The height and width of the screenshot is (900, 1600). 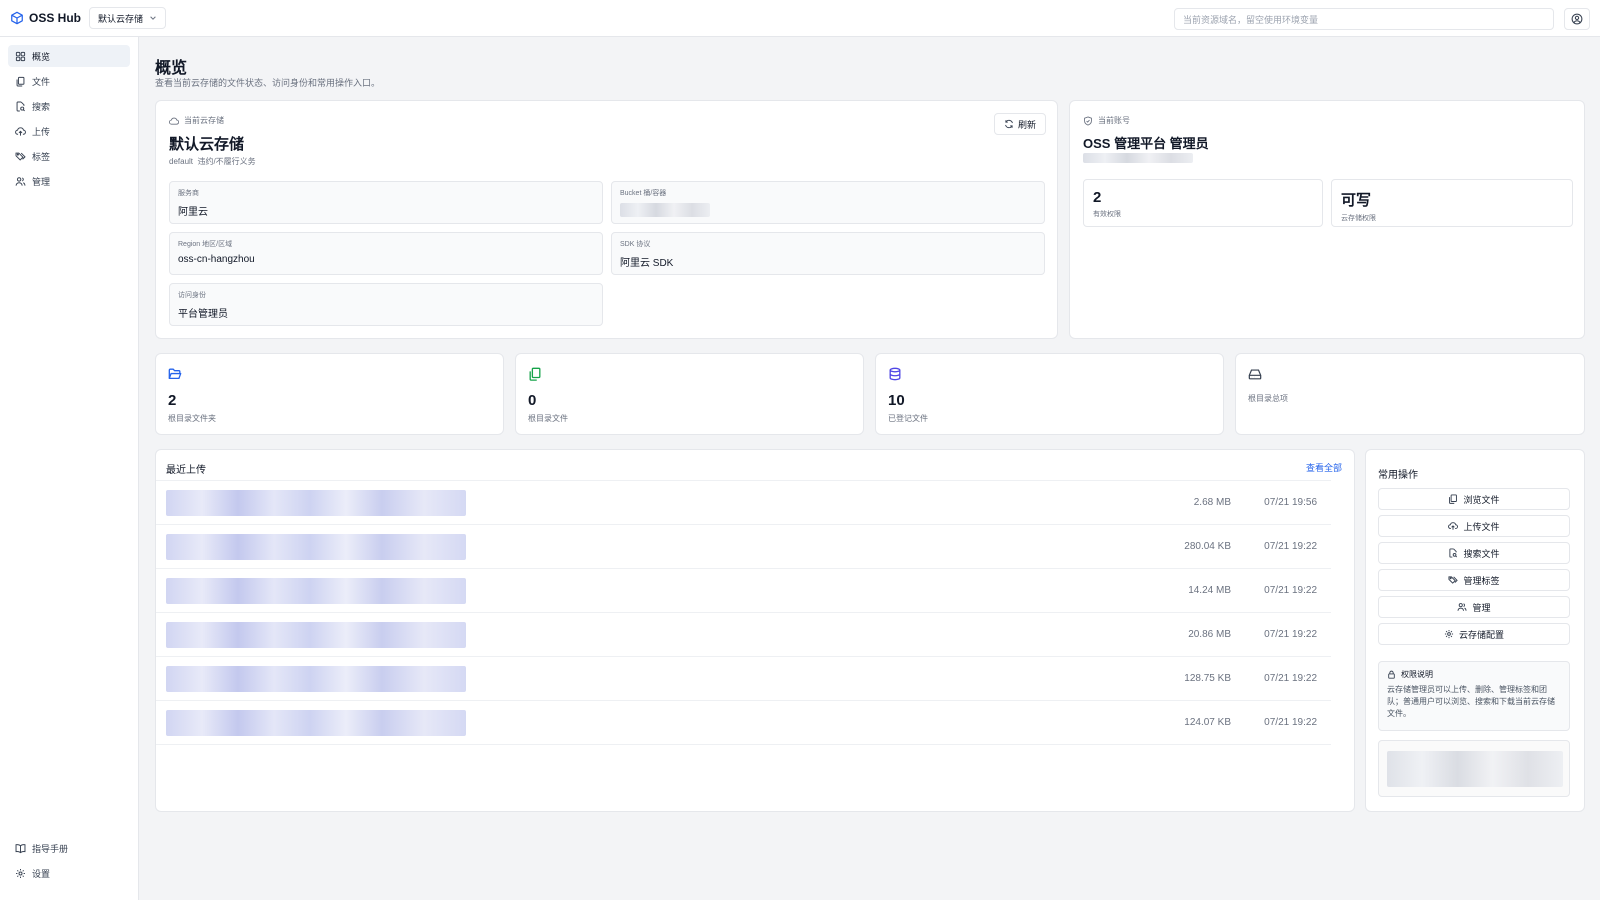 What do you see at coordinates (69, 156) in the screenshot?
I see `sidebar-item-tags: 标签` at bounding box center [69, 156].